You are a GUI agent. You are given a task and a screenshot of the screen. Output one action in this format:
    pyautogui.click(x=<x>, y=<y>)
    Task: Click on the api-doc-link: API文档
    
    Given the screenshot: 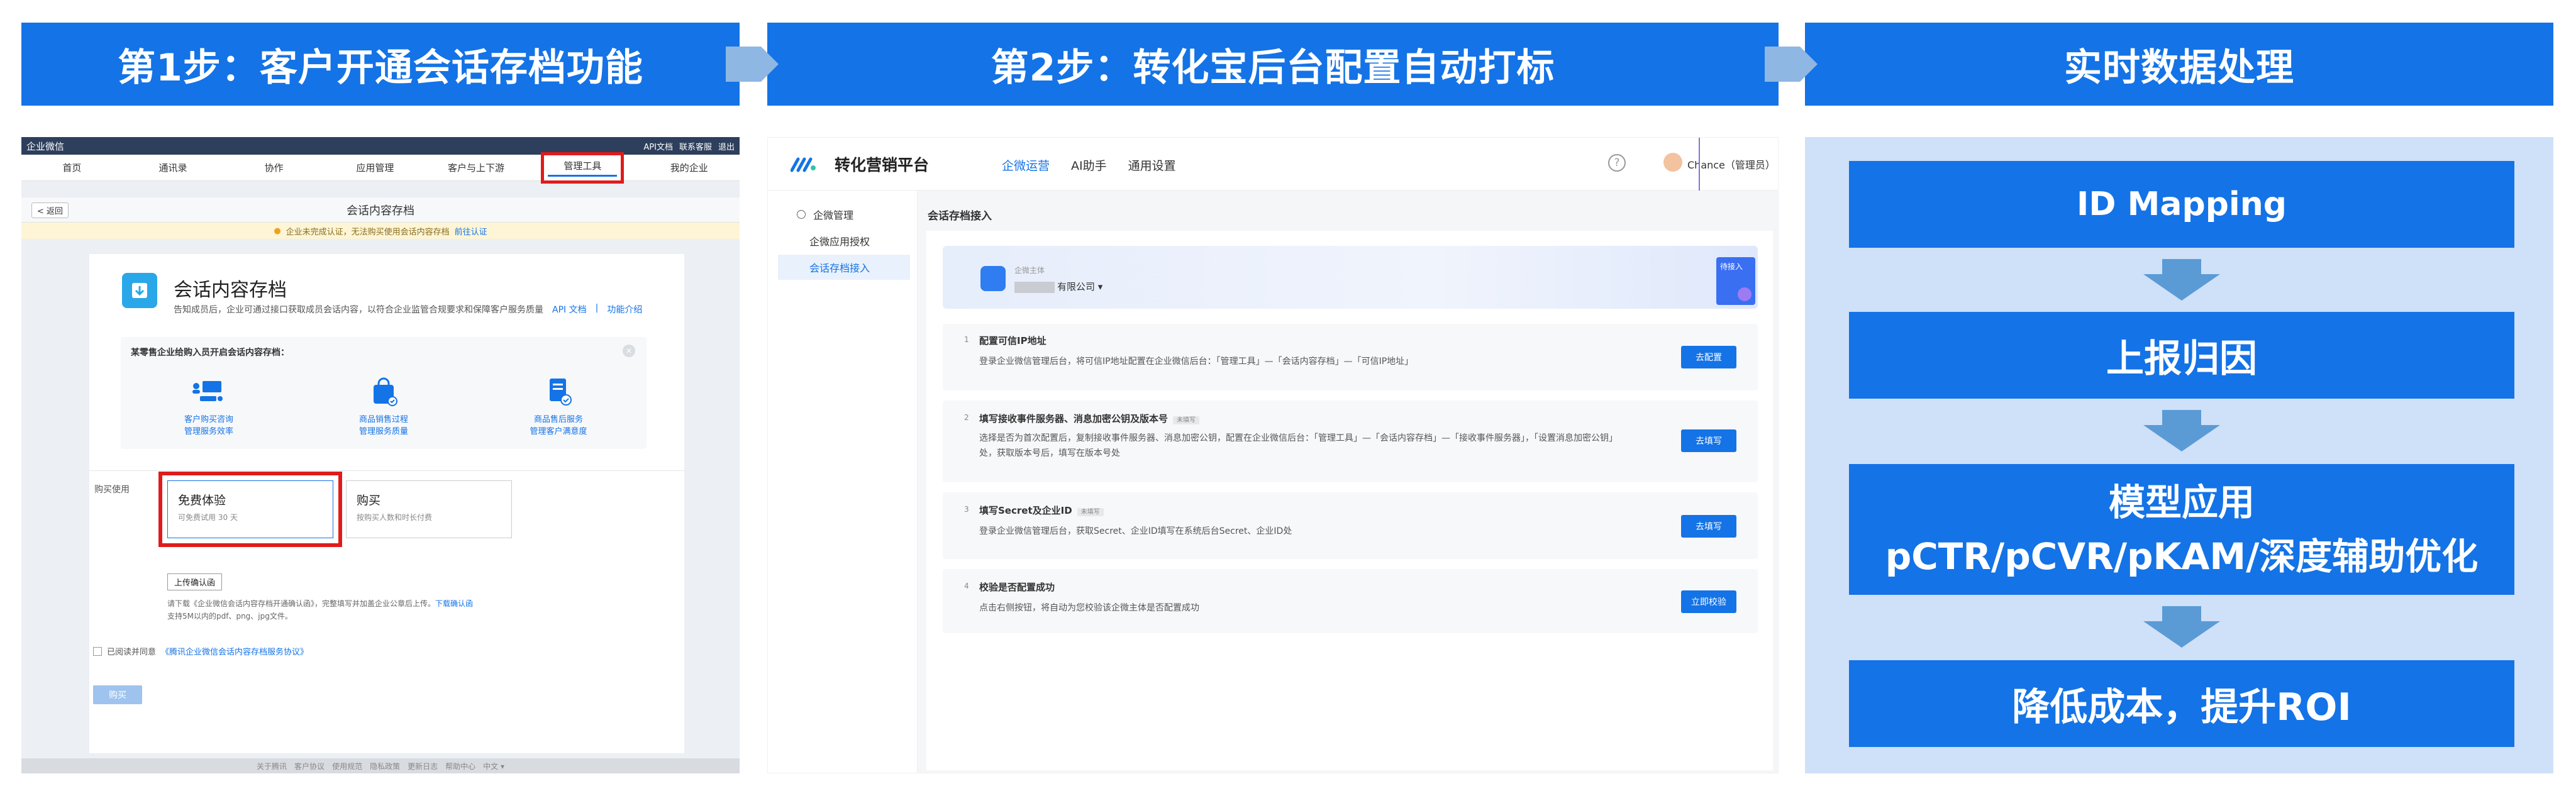 What is the action you would take?
    pyautogui.click(x=658, y=146)
    